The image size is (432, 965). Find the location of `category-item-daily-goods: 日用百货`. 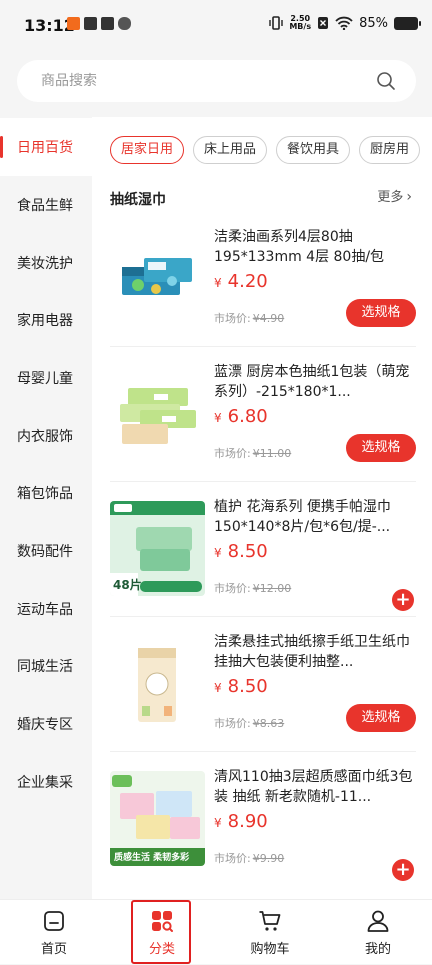

category-item-daily-goods: 日用百货 is located at coordinates (46, 147).